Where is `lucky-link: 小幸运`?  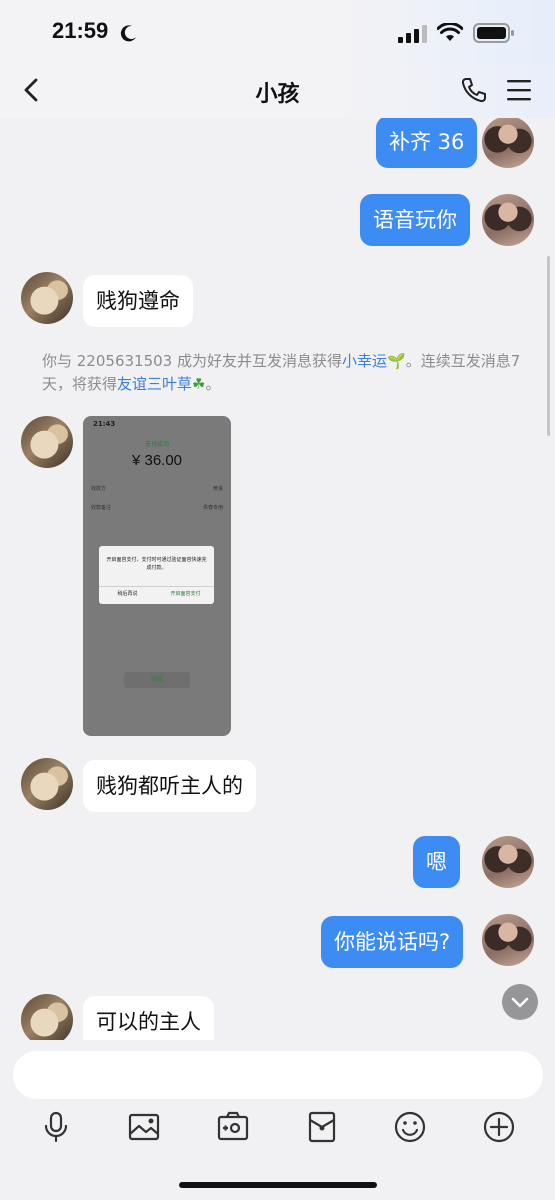 lucky-link: 小幸运 is located at coordinates (364, 361).